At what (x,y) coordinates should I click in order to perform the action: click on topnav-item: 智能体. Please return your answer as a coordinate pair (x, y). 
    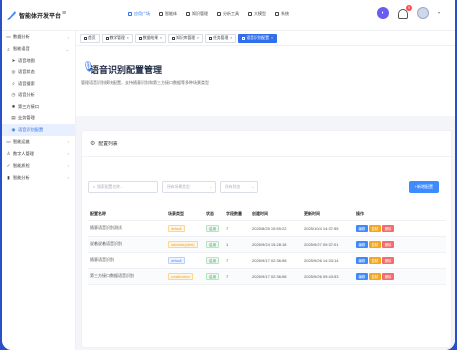
    Looking at the image, I should click on (168, 14).